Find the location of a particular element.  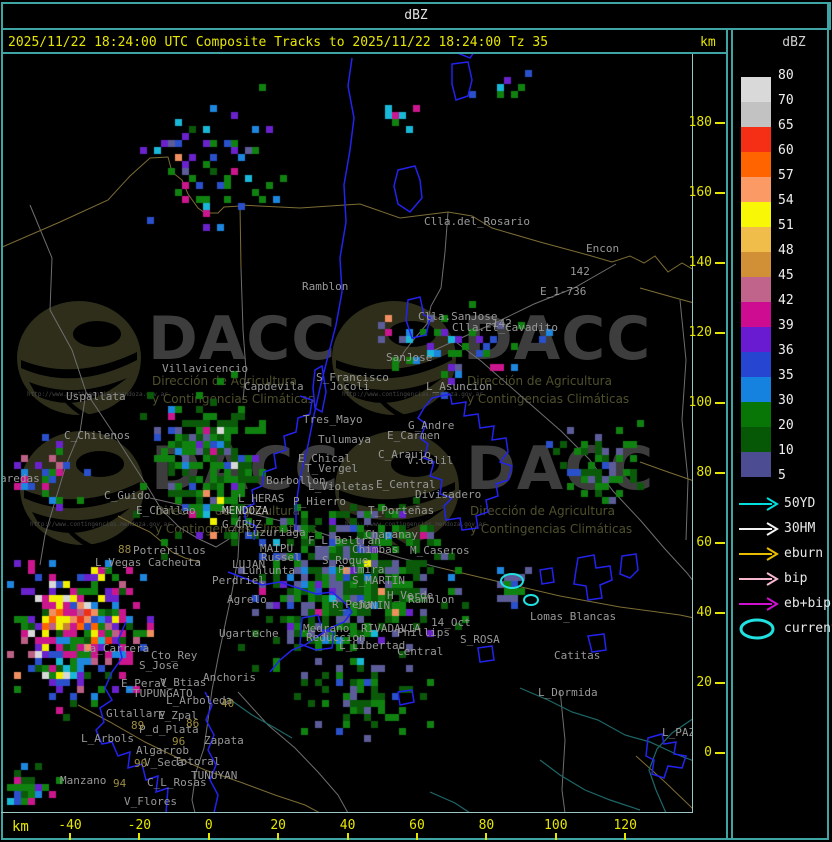

scale-label: 80 is located at coordinates (786, 75).